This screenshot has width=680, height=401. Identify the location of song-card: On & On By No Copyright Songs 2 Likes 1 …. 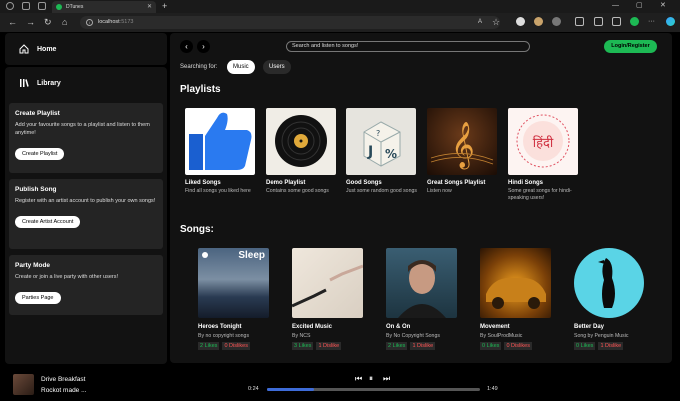
(421, 299).